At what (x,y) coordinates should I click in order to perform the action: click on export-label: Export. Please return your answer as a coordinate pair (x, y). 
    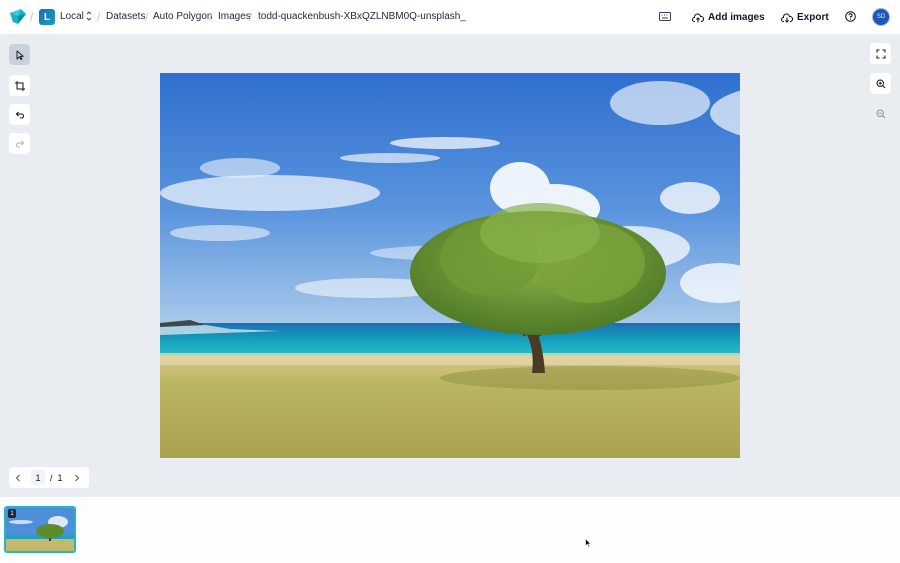
    Looking at the image, I should click on (813, 17).